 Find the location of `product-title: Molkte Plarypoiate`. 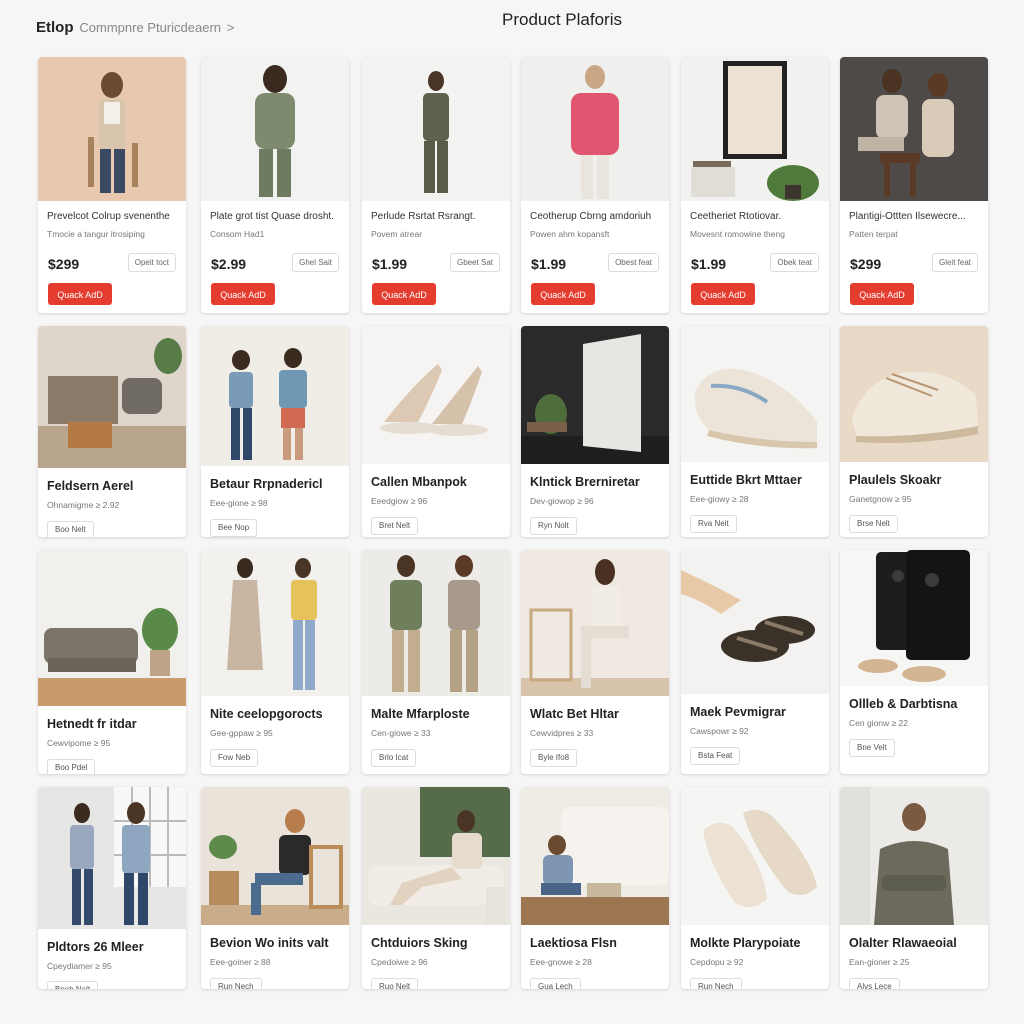

product-title: Molkte Plarypoiate is located at coordinates (756, 943).